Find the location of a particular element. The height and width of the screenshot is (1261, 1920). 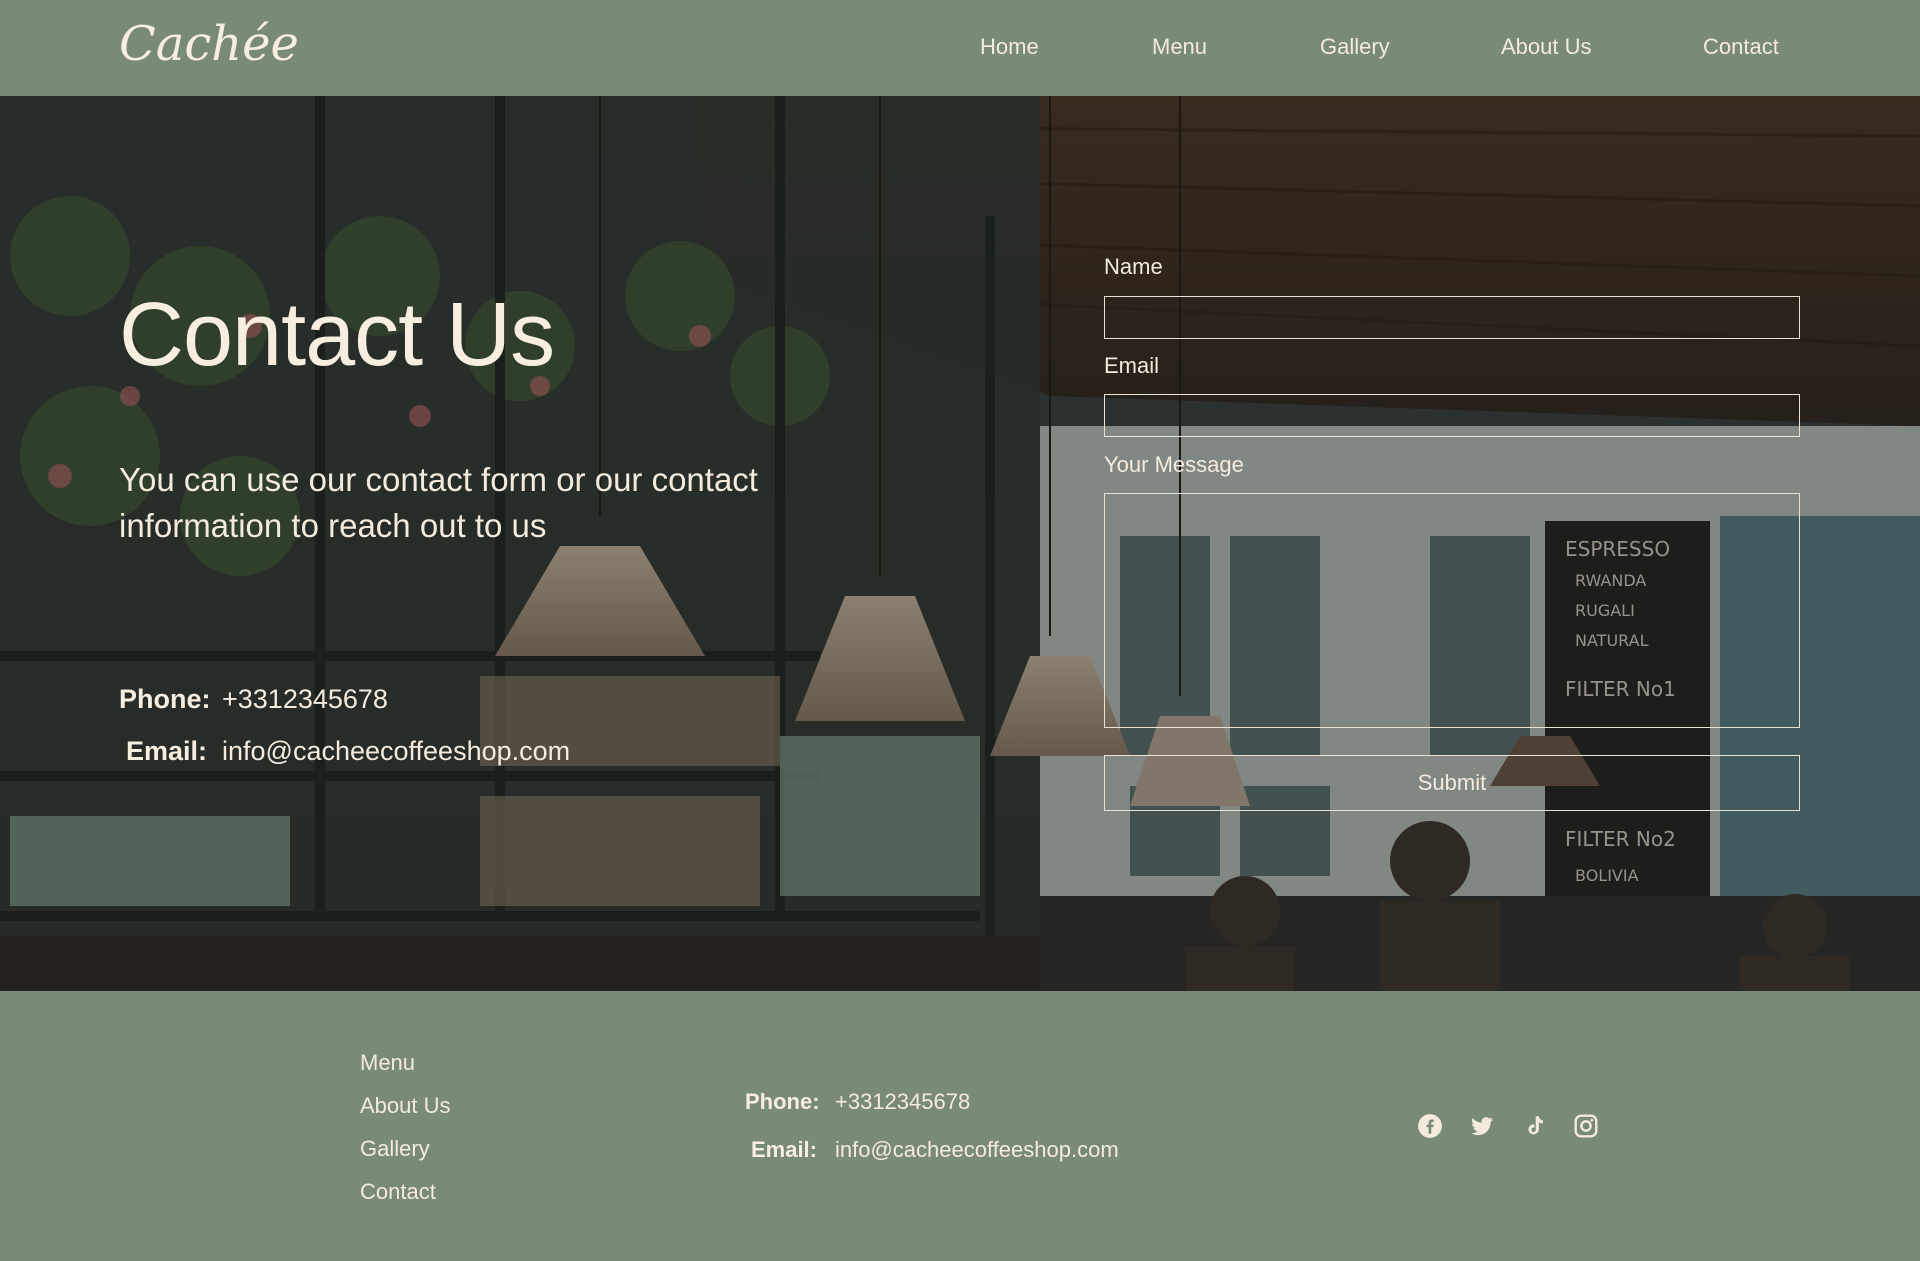

hero-phone-label: Phone: is located at coordinates (165, 699).